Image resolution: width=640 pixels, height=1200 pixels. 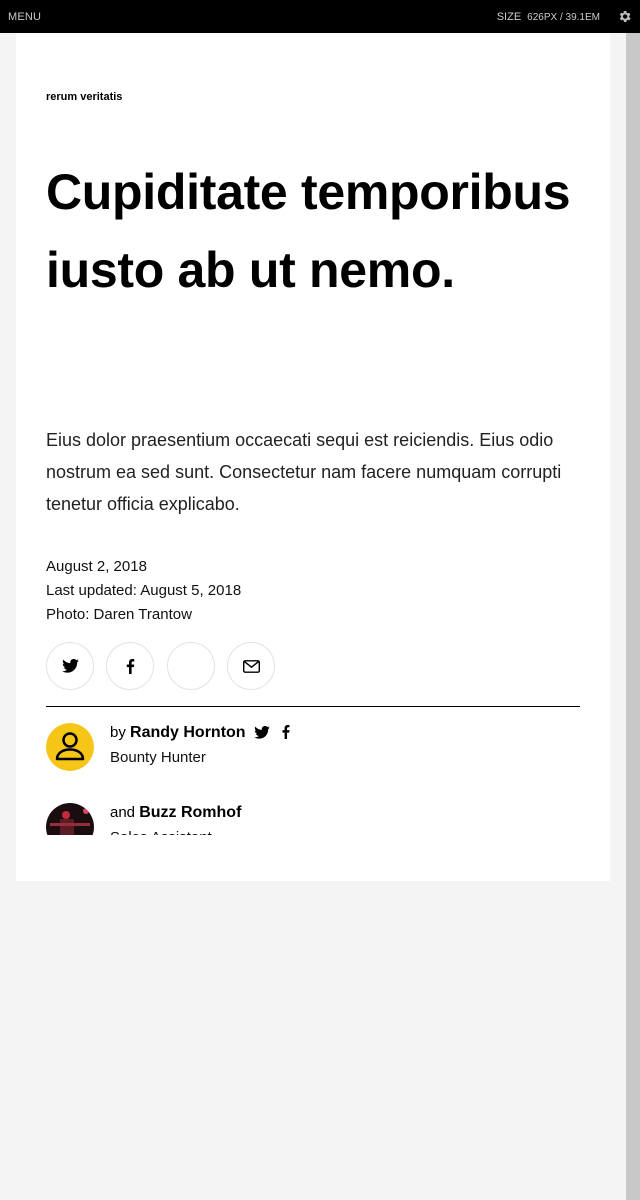 What do you see at coordinates (123, 812) in the screenshot?
I see `author-prefix: and` at bounding box center [123, 812].